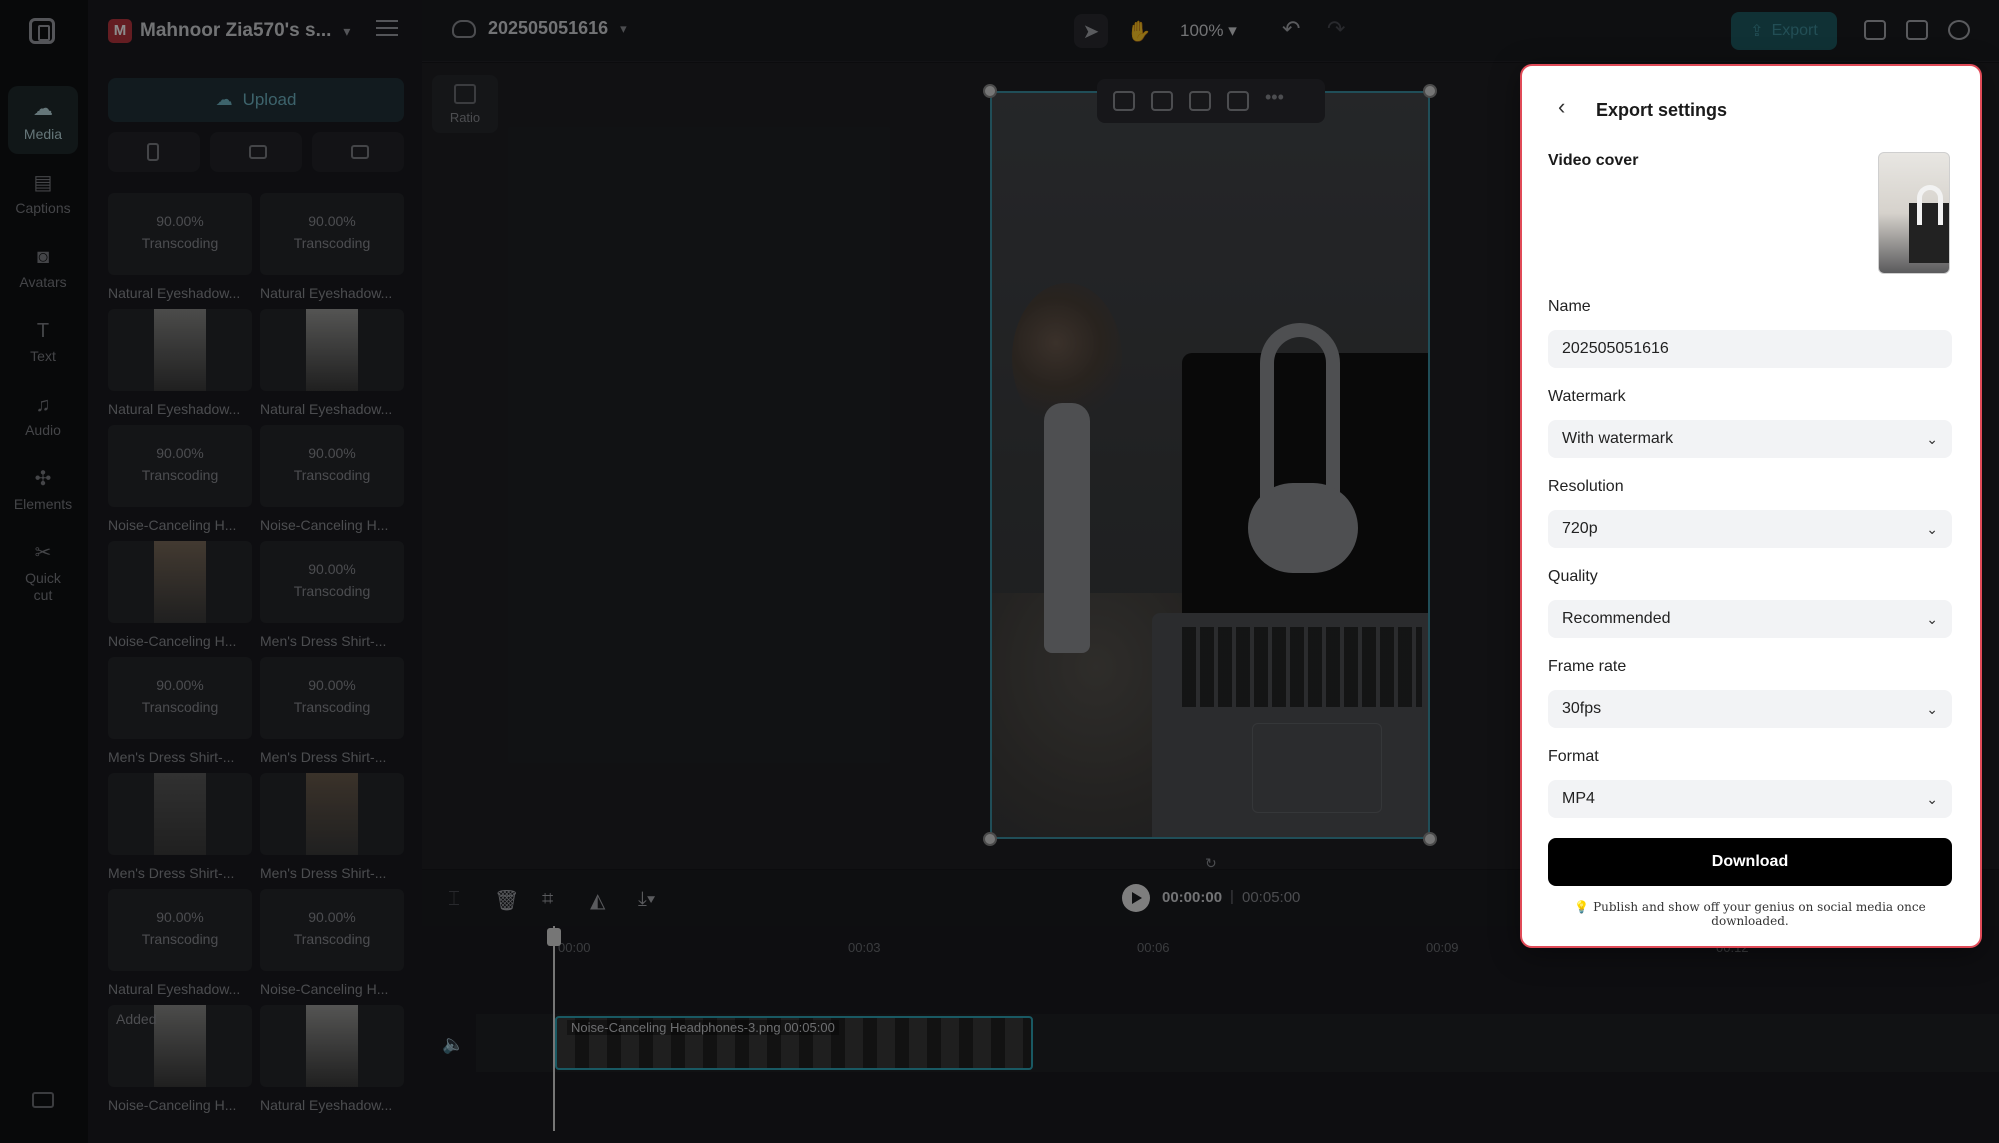 The width and height of the screenshot is (1999, 1143). Describe the element at coordinates (1662, 110) in the screenshot. I see `panel-title: Export settings` at that location.